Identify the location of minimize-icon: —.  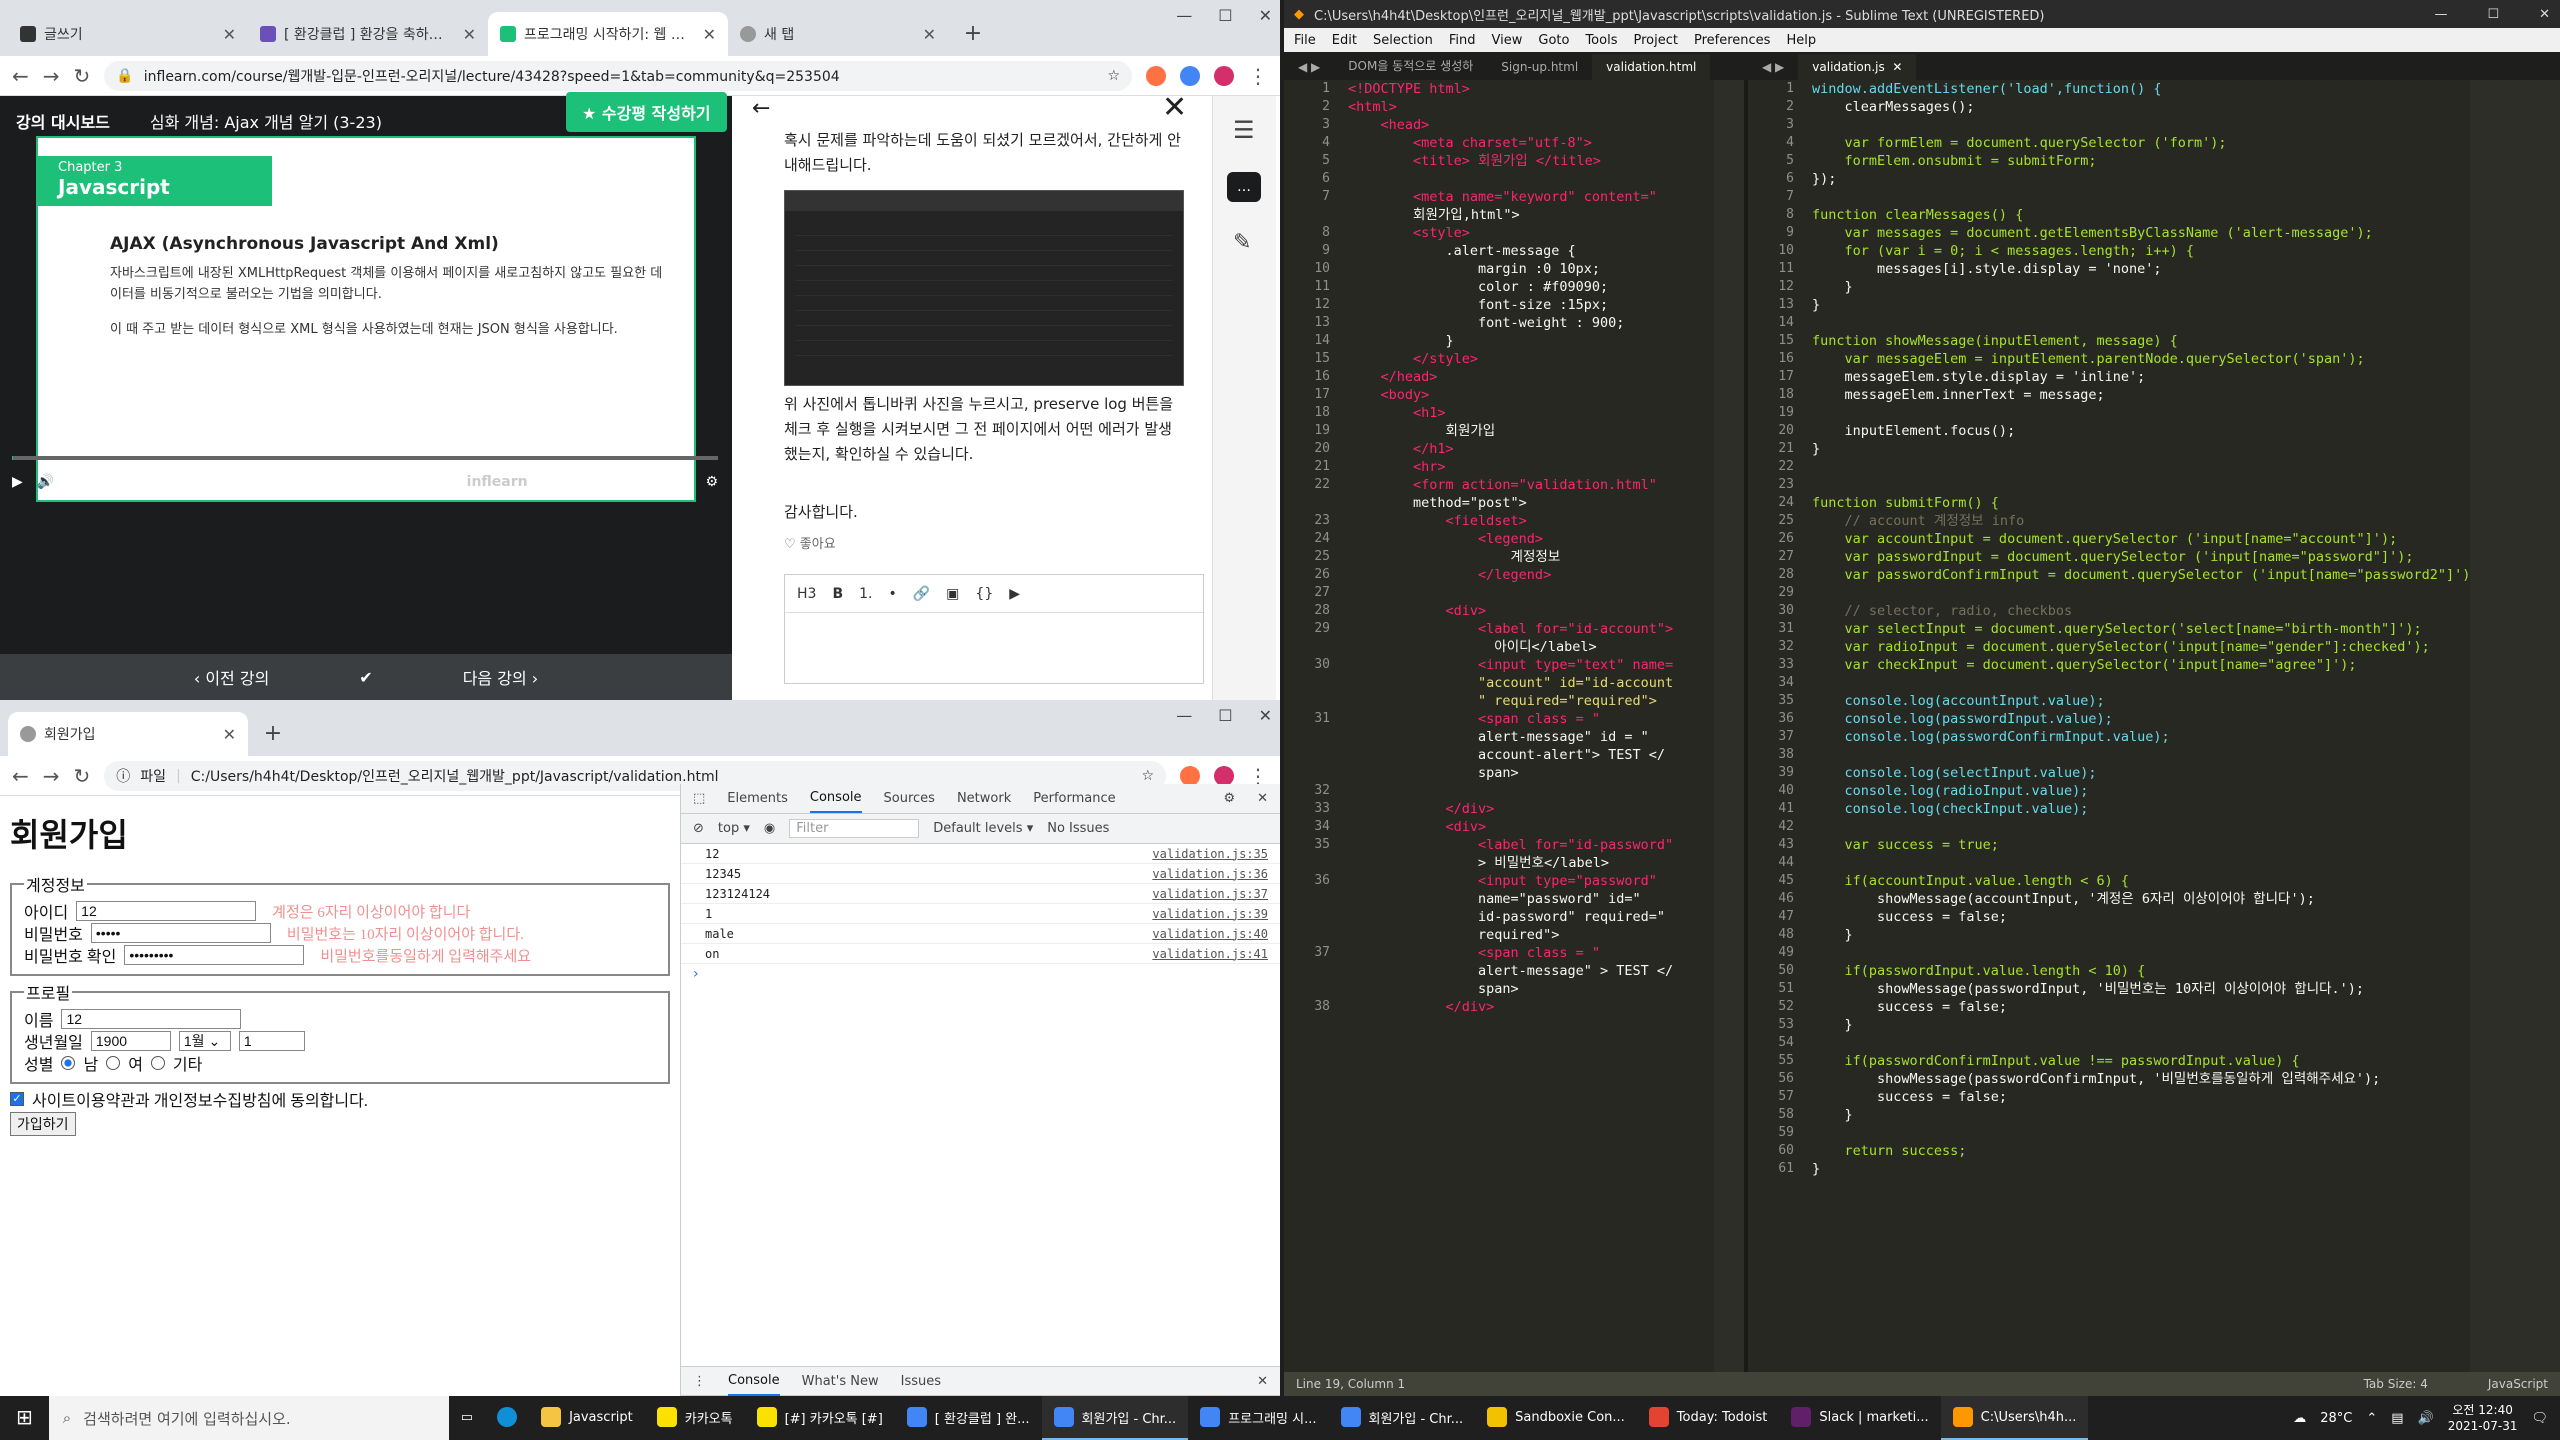
(1184, 15).